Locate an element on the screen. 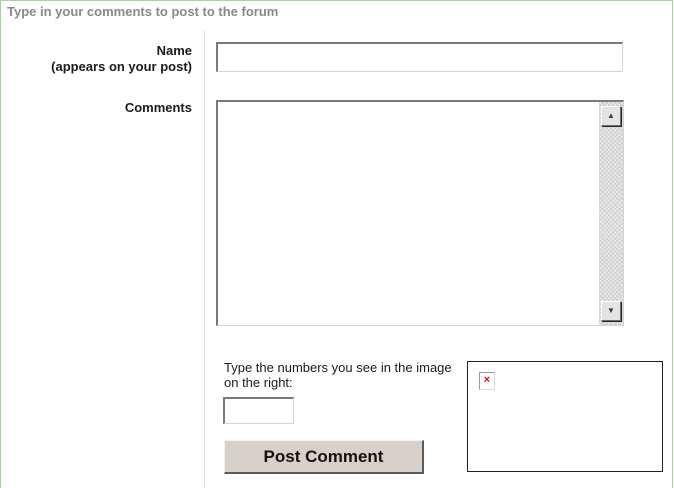  comments-label: Comments is located at coordinates (158, 107).